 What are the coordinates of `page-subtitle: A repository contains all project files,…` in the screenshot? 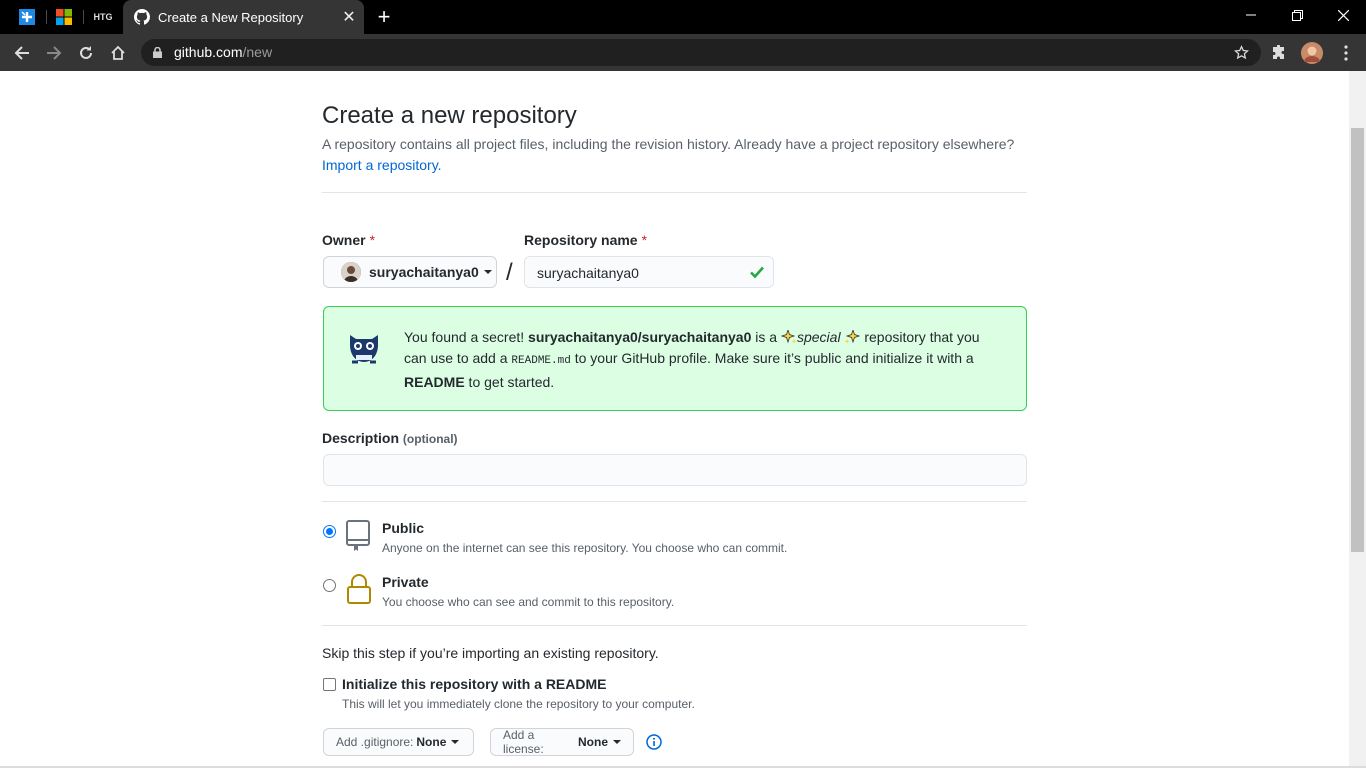 It's located at (674, 155).